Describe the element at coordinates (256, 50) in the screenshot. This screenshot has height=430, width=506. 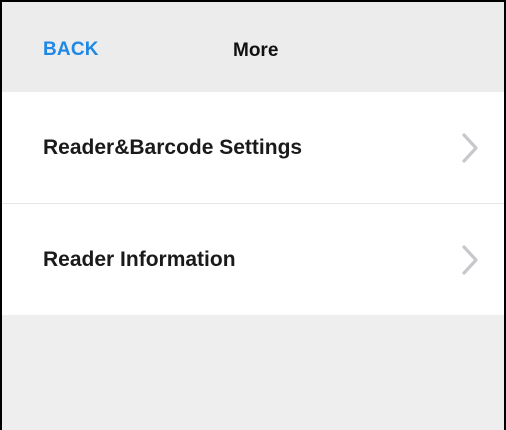
I see `page-title: More` at that location.